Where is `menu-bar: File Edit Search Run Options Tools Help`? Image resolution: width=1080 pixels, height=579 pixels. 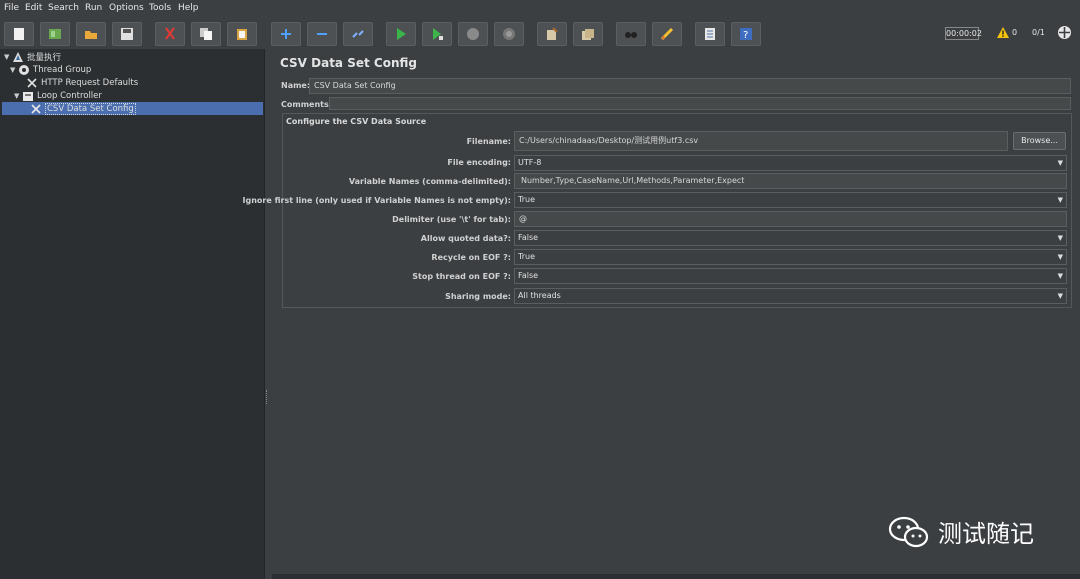
menu-bar: File Edit Search Run Options Tools Help is located at coordinates (540, 8).